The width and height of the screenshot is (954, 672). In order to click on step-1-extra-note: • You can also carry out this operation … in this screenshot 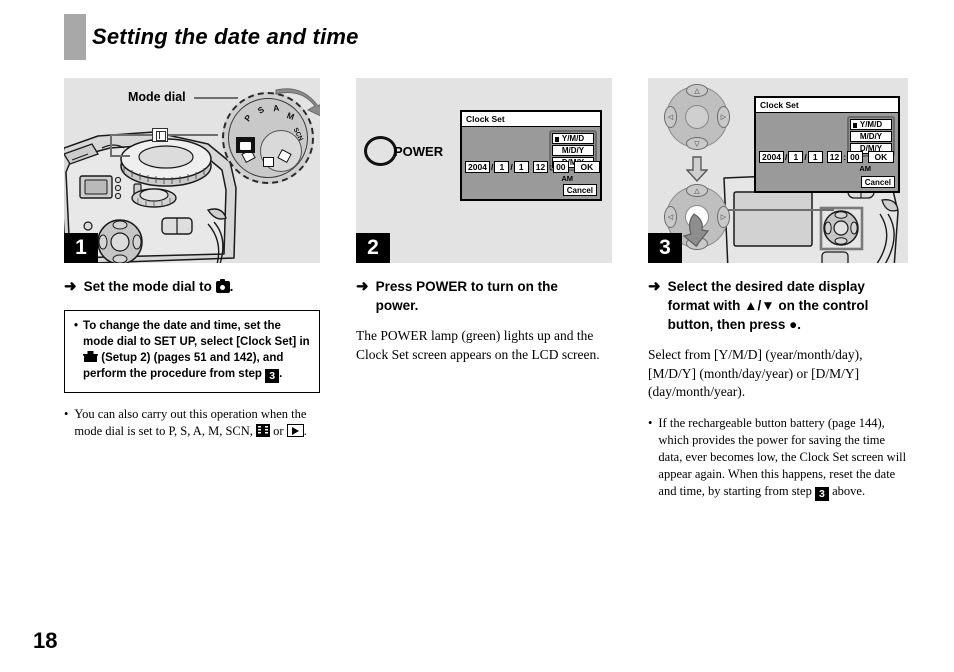, I will do `click(192, 423)`.